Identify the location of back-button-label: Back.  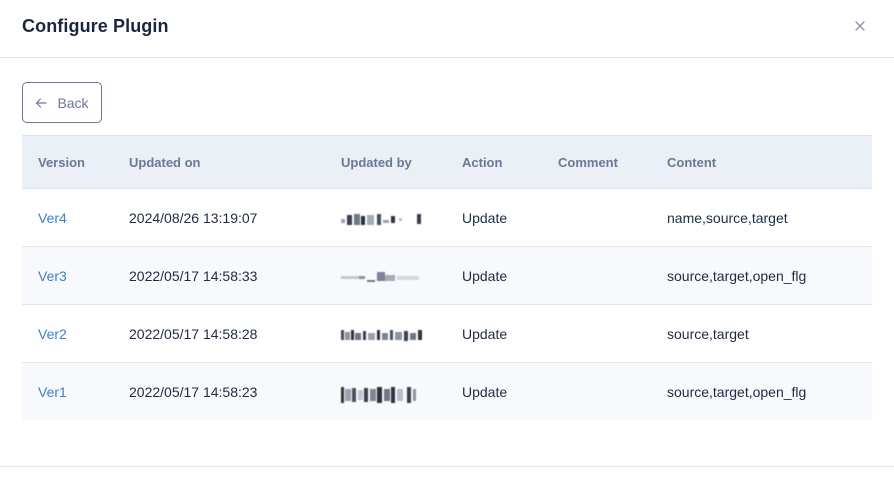
(73, 102).